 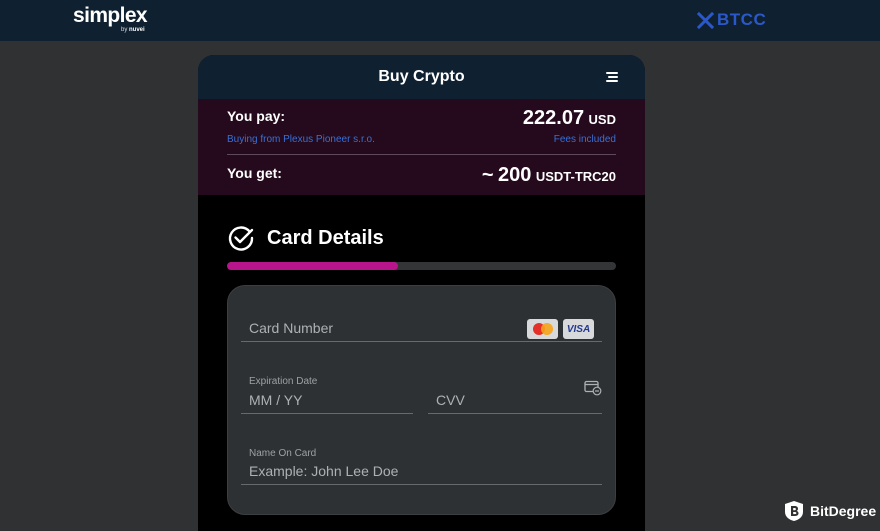 I want to click on cvv-field, so click(x=515, y=390).